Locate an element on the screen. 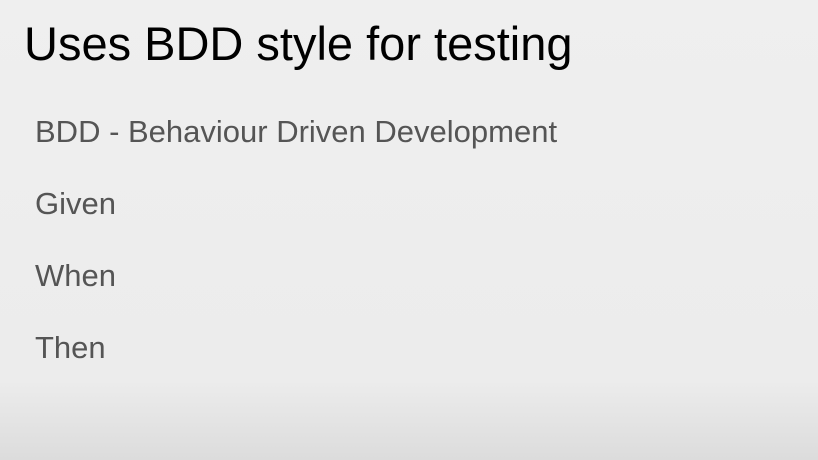 The height and width of the screenshot is (460, 818). bullet-item-bdd-definition: BDD - Behaviour Driven Development is located at coordinates (296, 131).